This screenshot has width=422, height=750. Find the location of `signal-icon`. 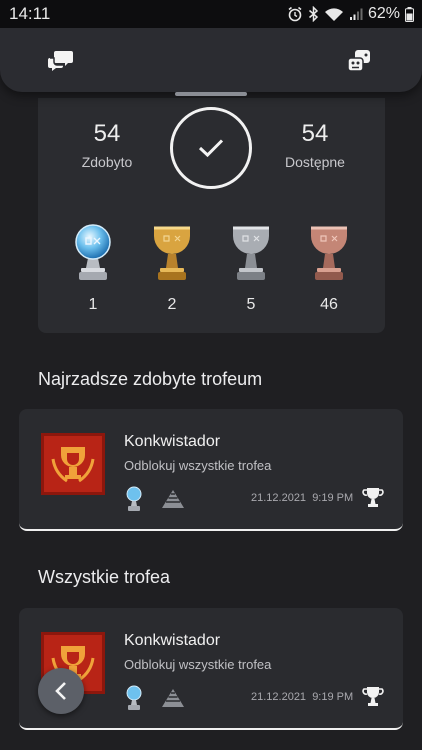

signal-icon is located at coordinates (356, 14).